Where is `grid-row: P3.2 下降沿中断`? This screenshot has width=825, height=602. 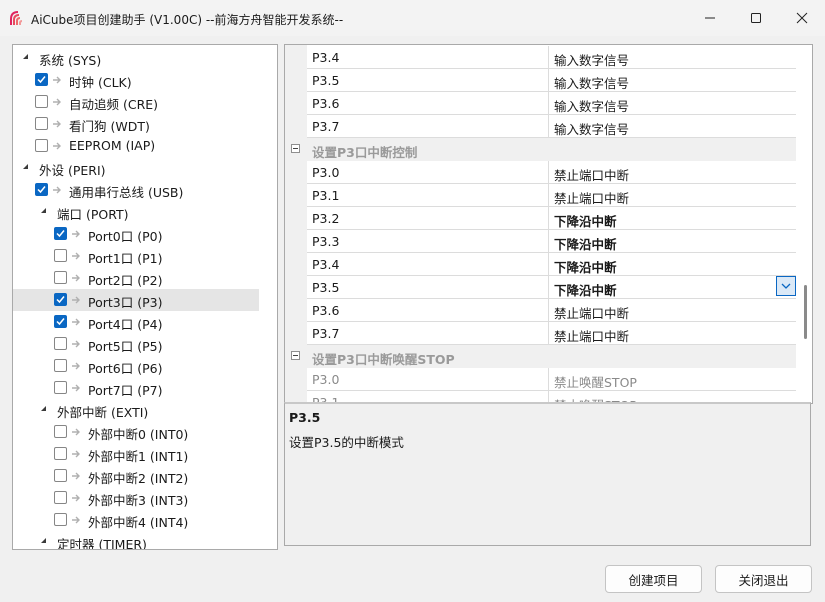
grid-row: P3.2 下降沿中断 is located at coordinates (551, 218).